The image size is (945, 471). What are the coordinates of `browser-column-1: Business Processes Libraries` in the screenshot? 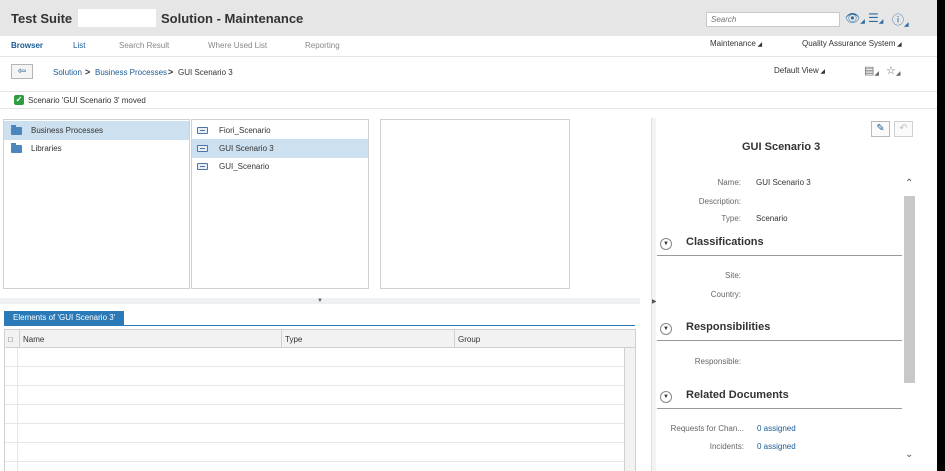 It's located at (96, 204).